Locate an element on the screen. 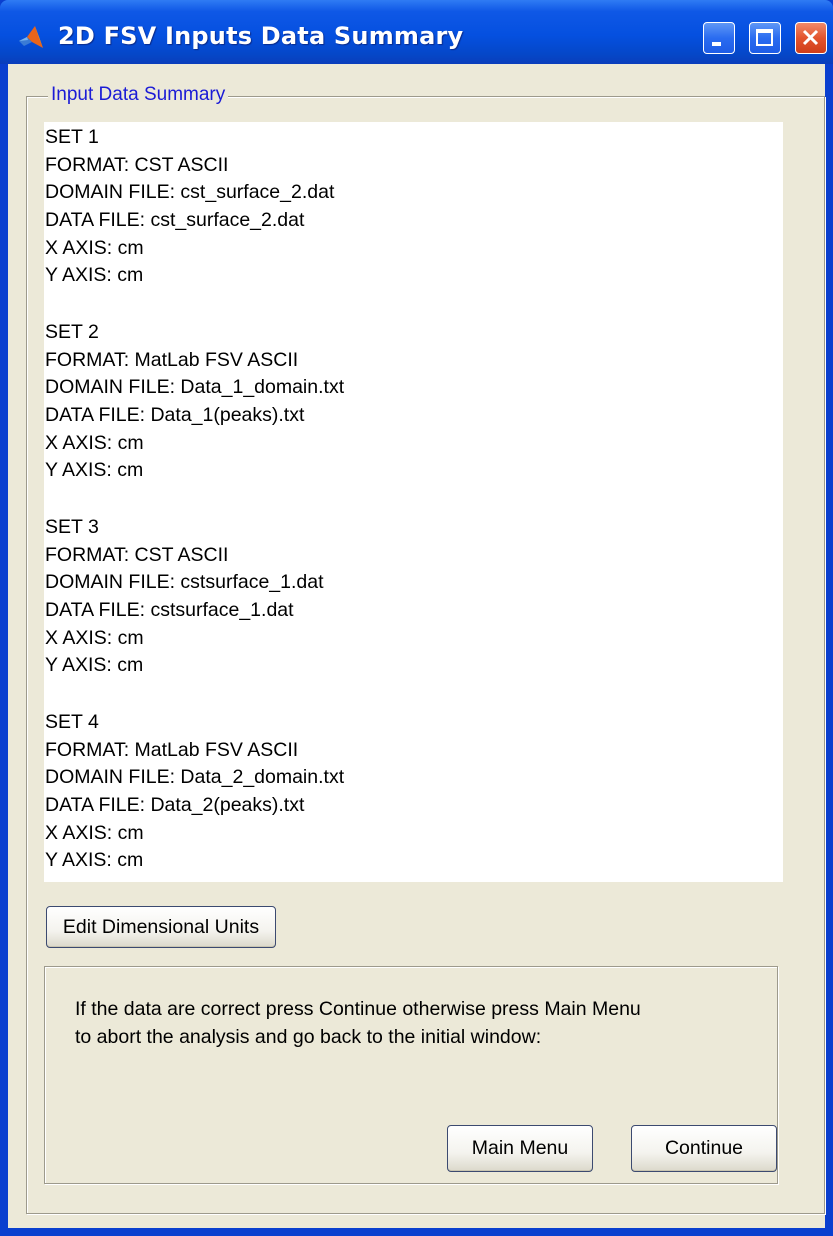 The width and height of the screenshot is (833, 1236). edit-dimensional-units-button: Edit Dimensional Units is located at coordinates (161, 927).